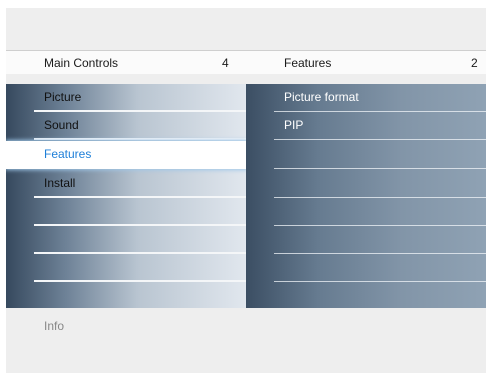  I want to click on submenu-item-label: PIP, so click(294, 125).